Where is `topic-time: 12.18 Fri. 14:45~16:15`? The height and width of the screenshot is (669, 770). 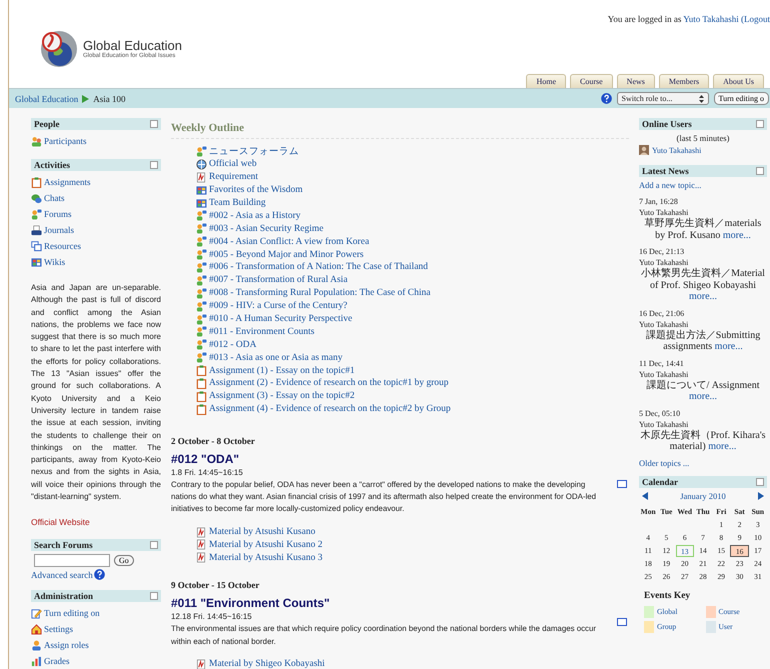
topic-time: 12.18 Fri. 14:45~16:15 is located at coordinates (212, 617).